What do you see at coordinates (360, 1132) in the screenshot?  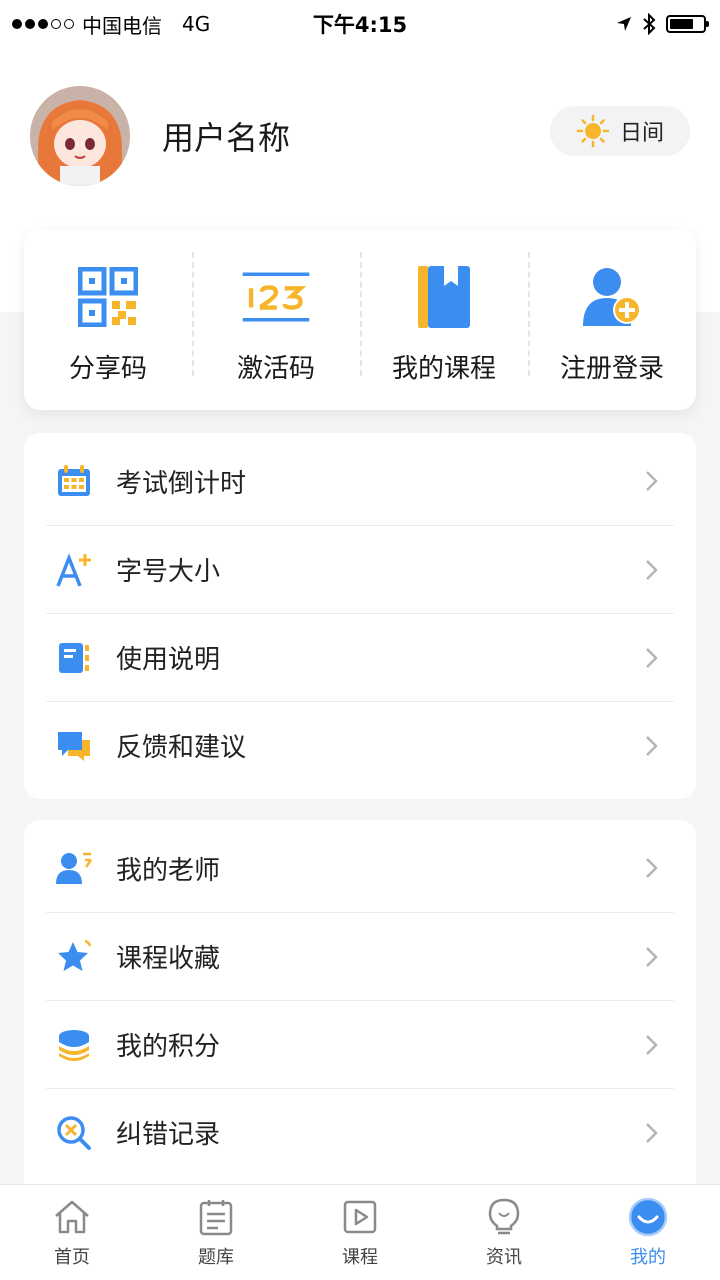 I see `error-records-item: 纠错记录` at bounding box center [360, 1132].